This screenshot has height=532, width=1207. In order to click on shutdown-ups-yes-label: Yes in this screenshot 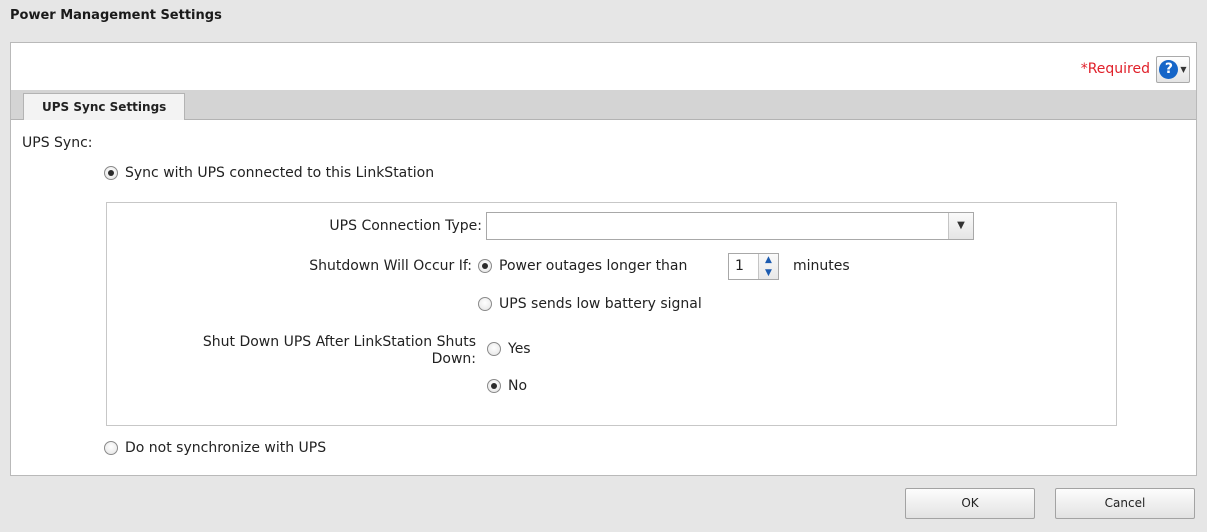, I will do `click(519, 349)`.